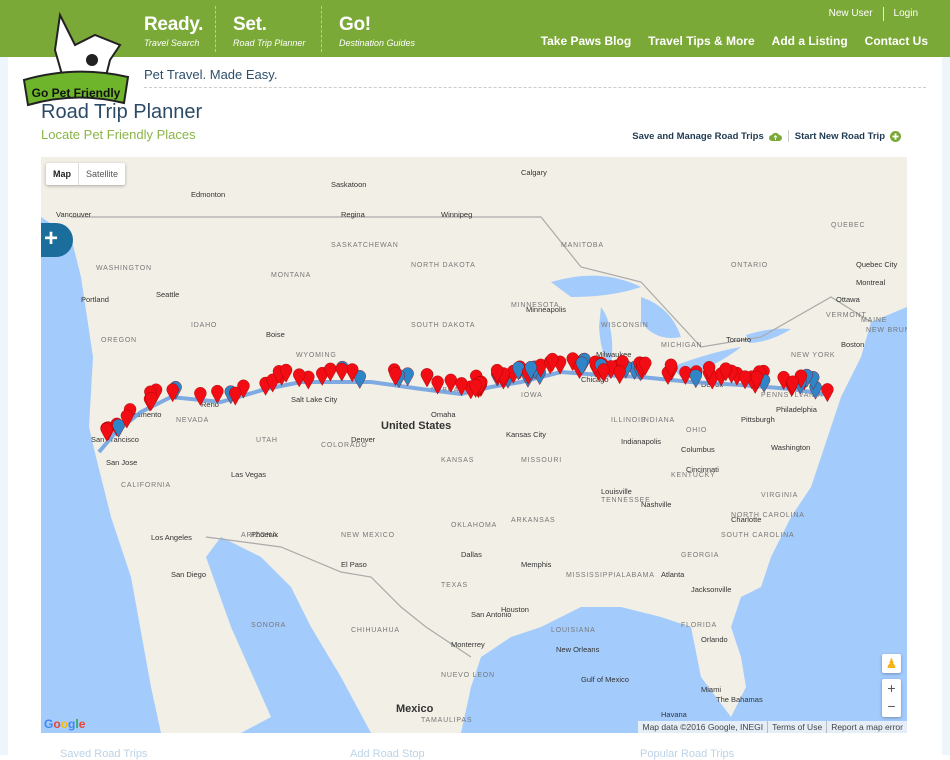 The image size is (950, 760). I want to click on map-label: Columbus, so click(698, 449).